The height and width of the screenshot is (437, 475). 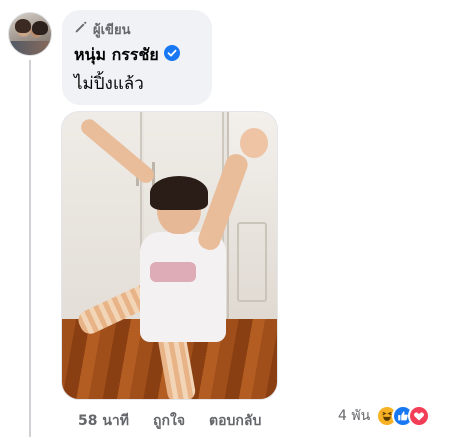 I want to click on comment-text: ไม่ปิ้งแล้ว, so click(x=109, y=84).